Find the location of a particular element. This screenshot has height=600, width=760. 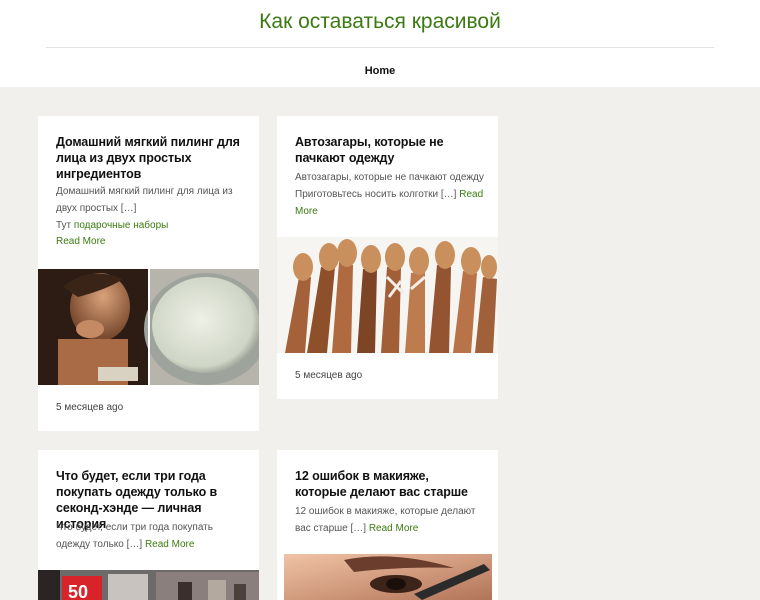

peeling-photo is located at coordinates (148, 327).